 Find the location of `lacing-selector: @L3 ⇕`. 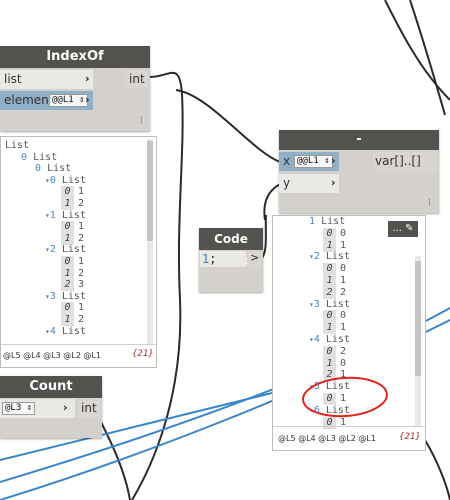

lacing-selector: @L3 ⇕ is located at coordinates (19, 408).